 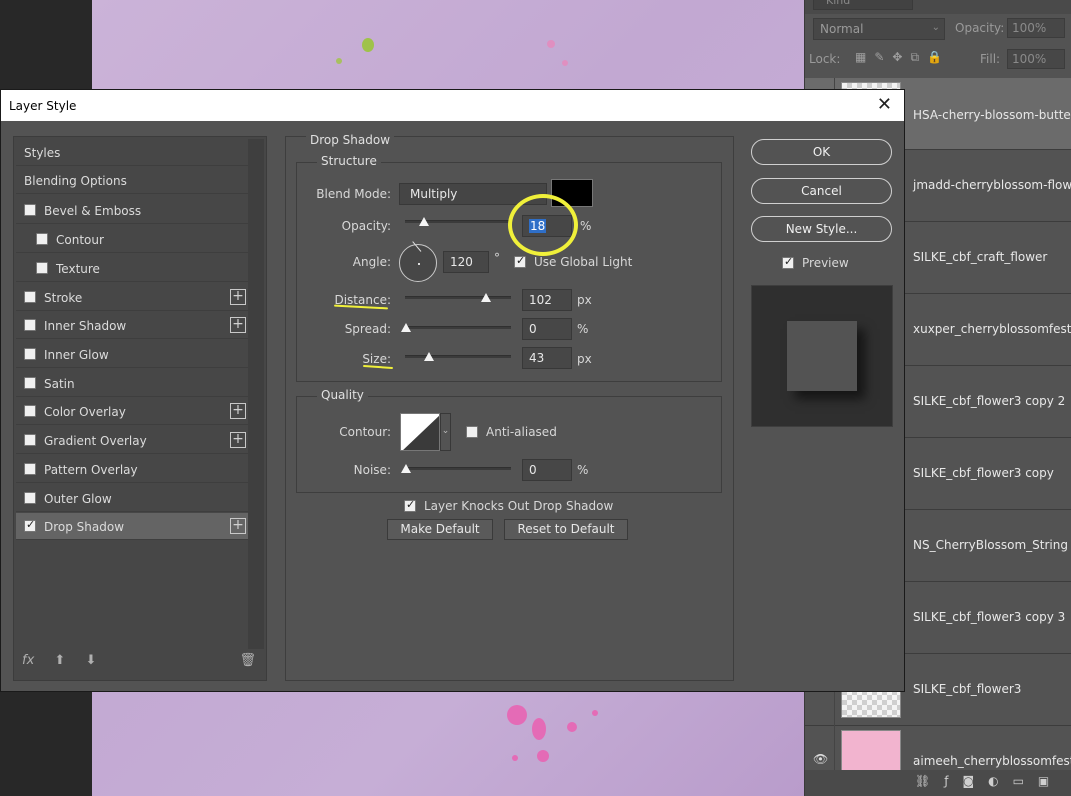 I want to click on layers-action-icons: ⛓ƒ◙◐▭▣, so click(x=989, y=781).